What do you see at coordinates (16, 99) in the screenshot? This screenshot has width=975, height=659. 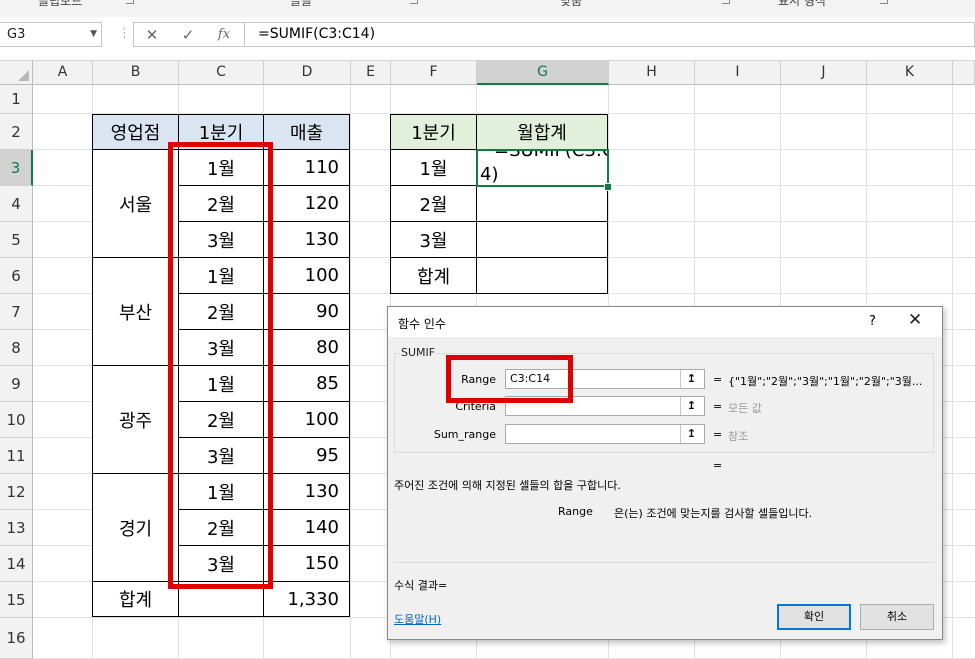 I see `row-header-1: 1` at bounding box center [16, 99].